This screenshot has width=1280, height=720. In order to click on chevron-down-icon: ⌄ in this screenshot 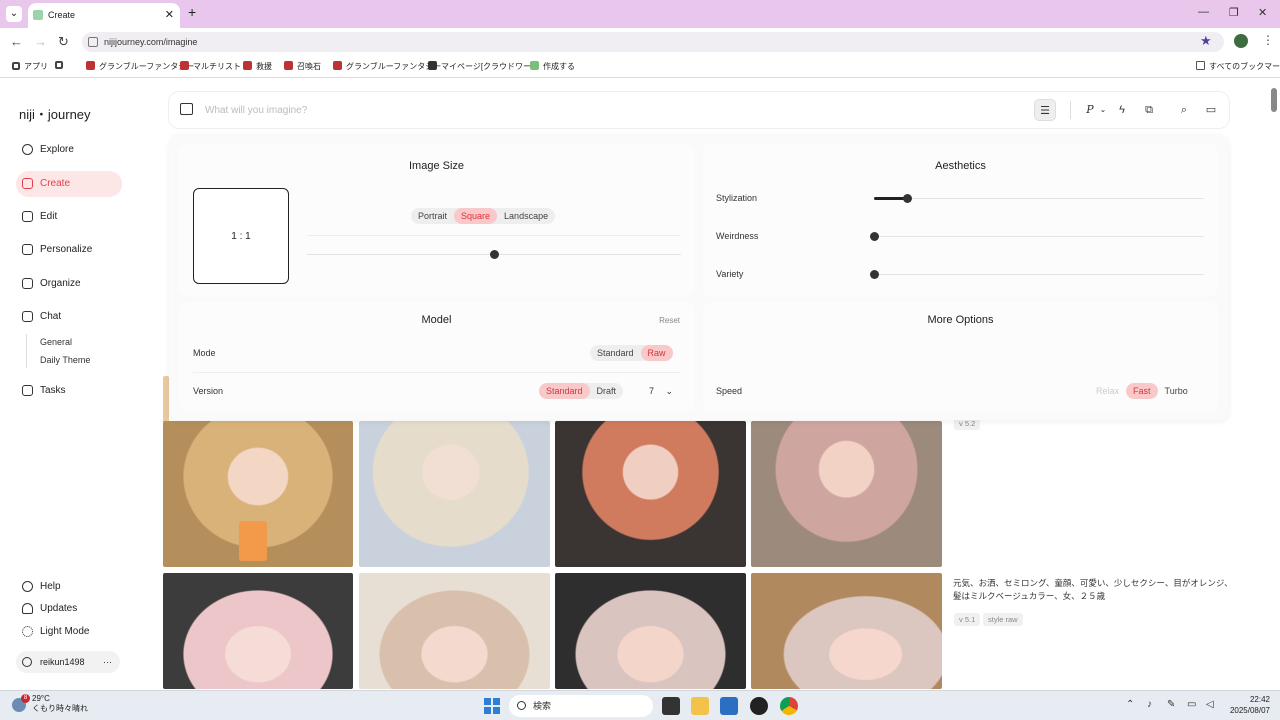, I will do `click(669, 391)`.